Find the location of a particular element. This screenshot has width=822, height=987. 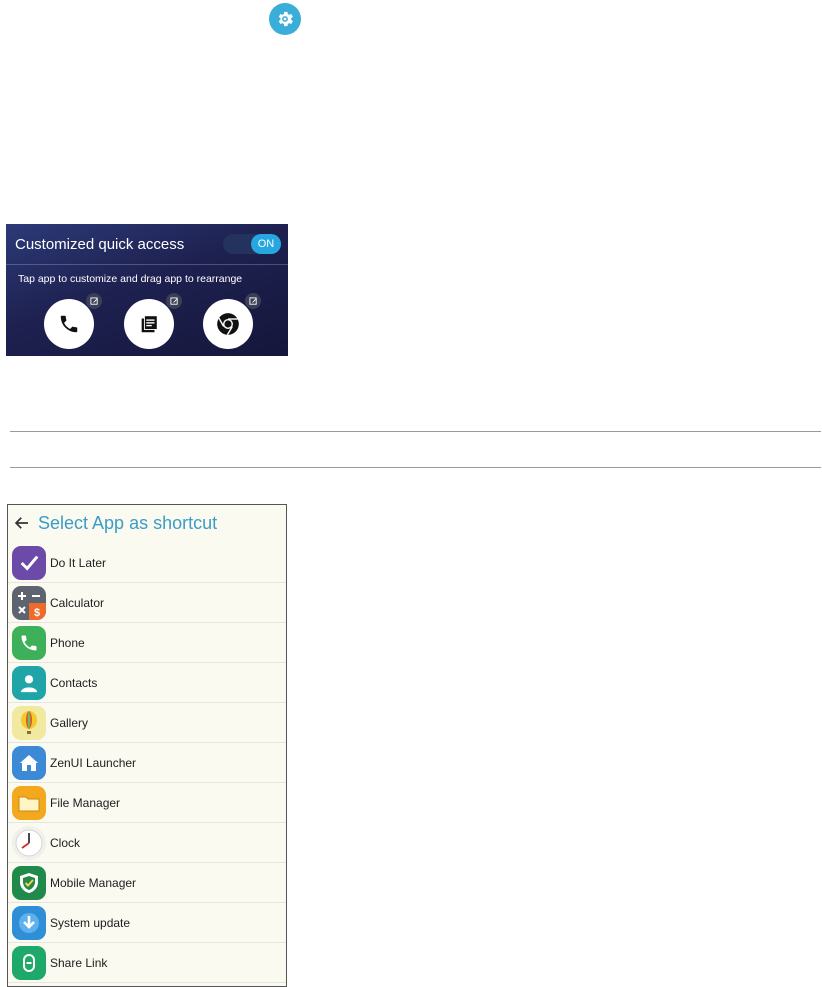

list-item-system-update: System update is located at coordinates (147, 923).